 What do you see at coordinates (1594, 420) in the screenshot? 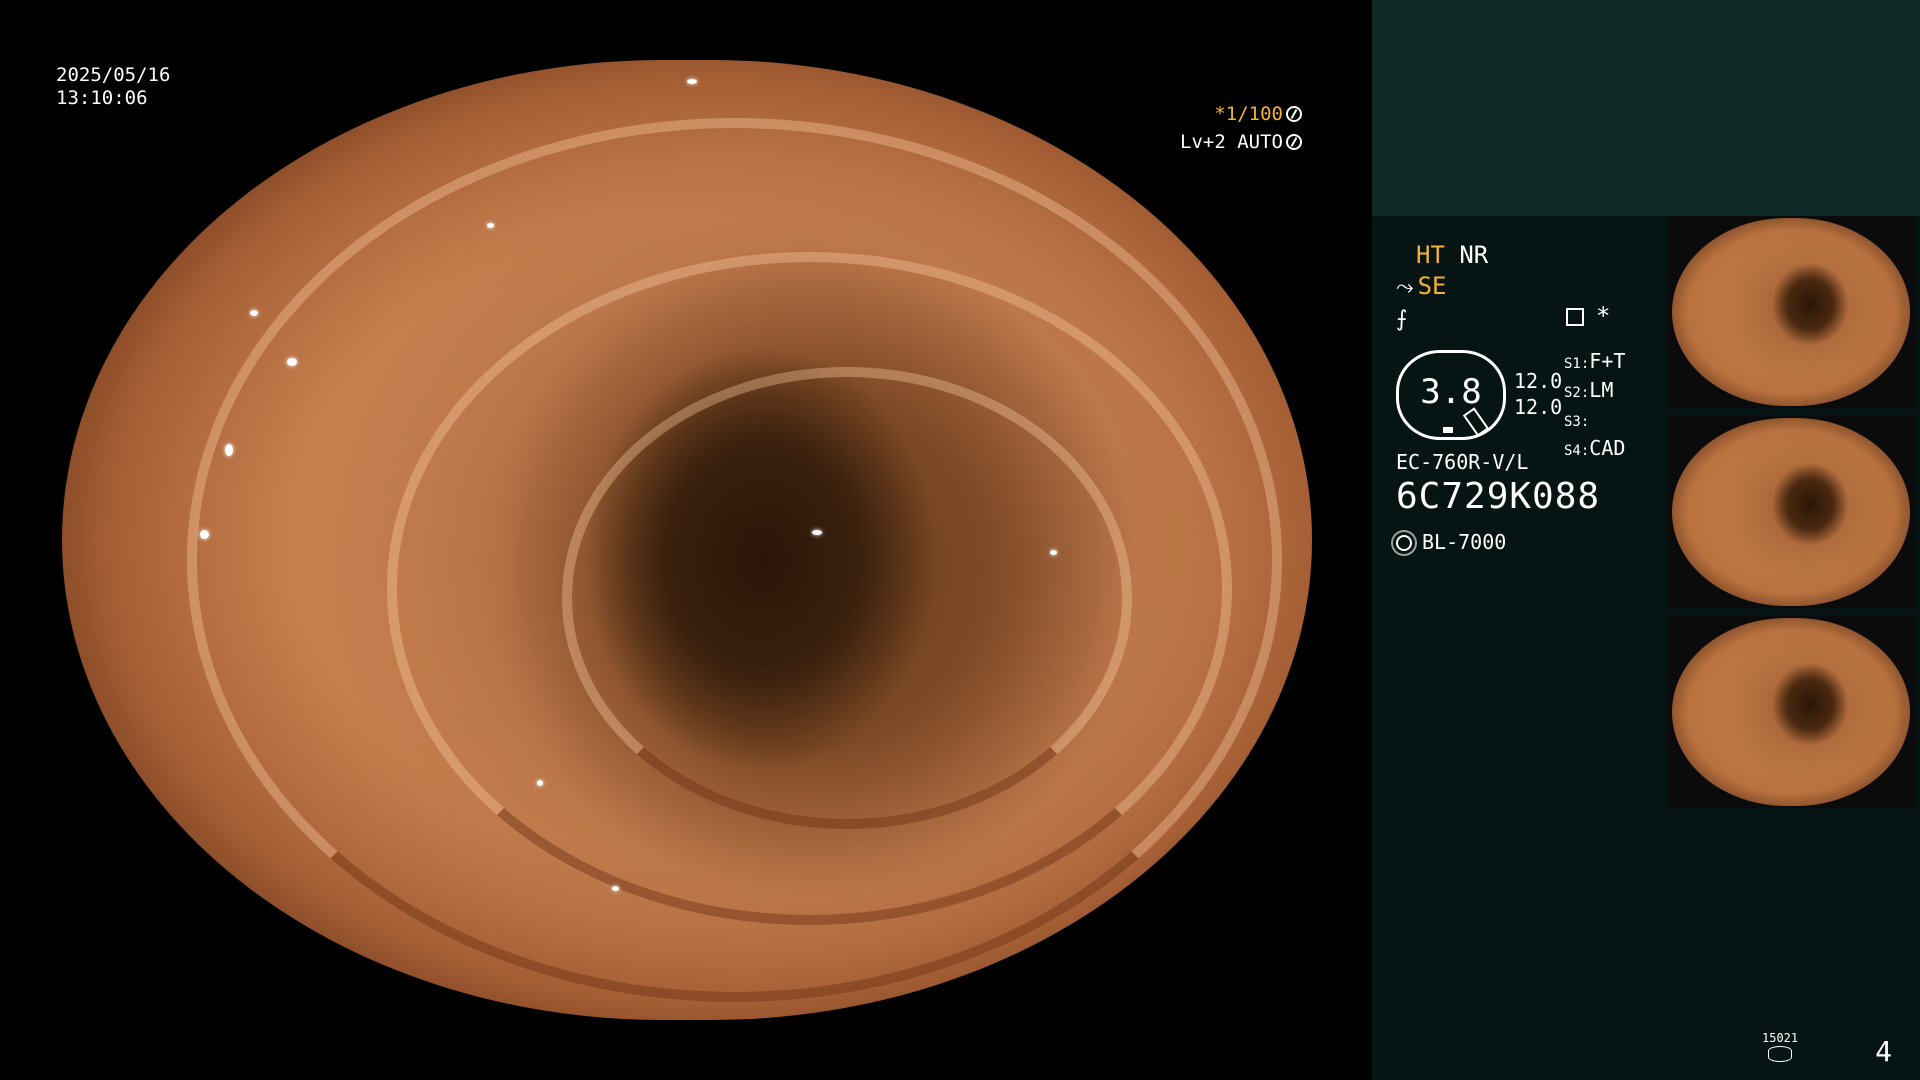
I see `slot-row: S3:` at bounding box center [1594, 420].